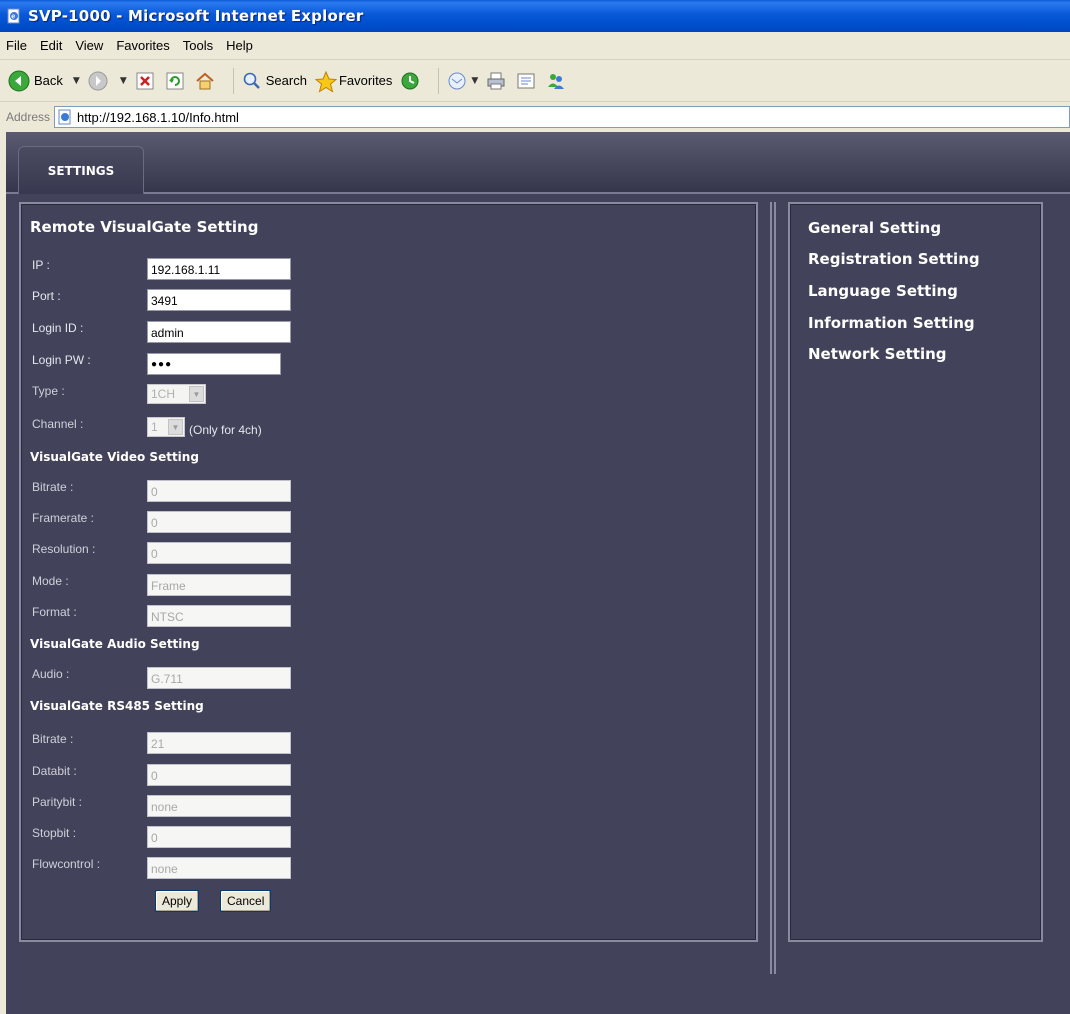 The height and width of the screenshot is (1014, 1070). Describe the element at coordinates (54, 771) in the screenshot. I see `databit-label: Databit :` at that location.